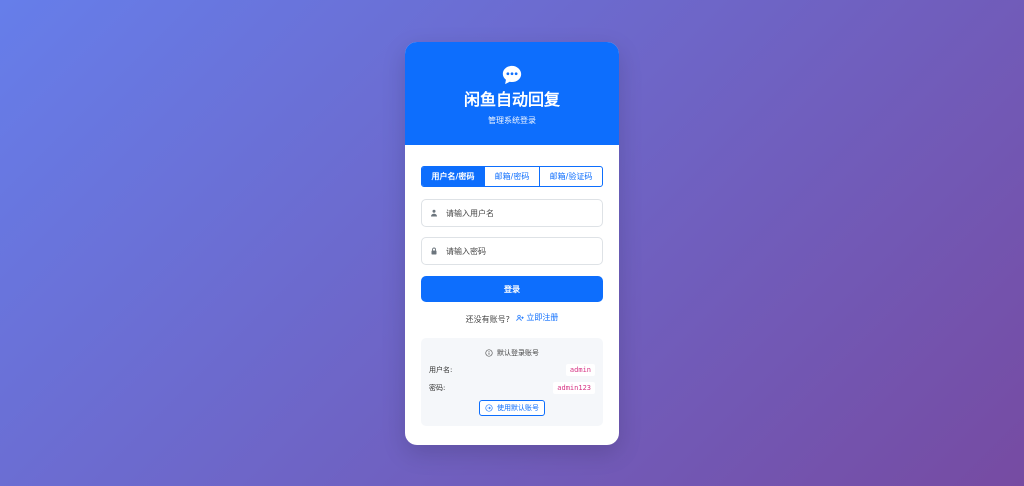 The height and width of the screenshot is (486, 1024). I want to click on default-username-row: 用户名: admin, so click(512, 370).